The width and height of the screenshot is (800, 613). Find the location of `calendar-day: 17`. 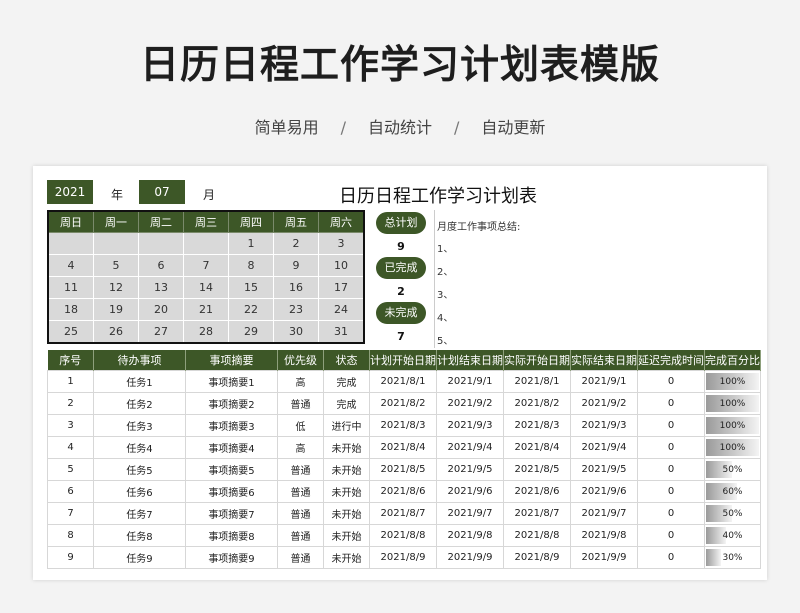

calendar-day: 17 is located at coordinates (341, 287).